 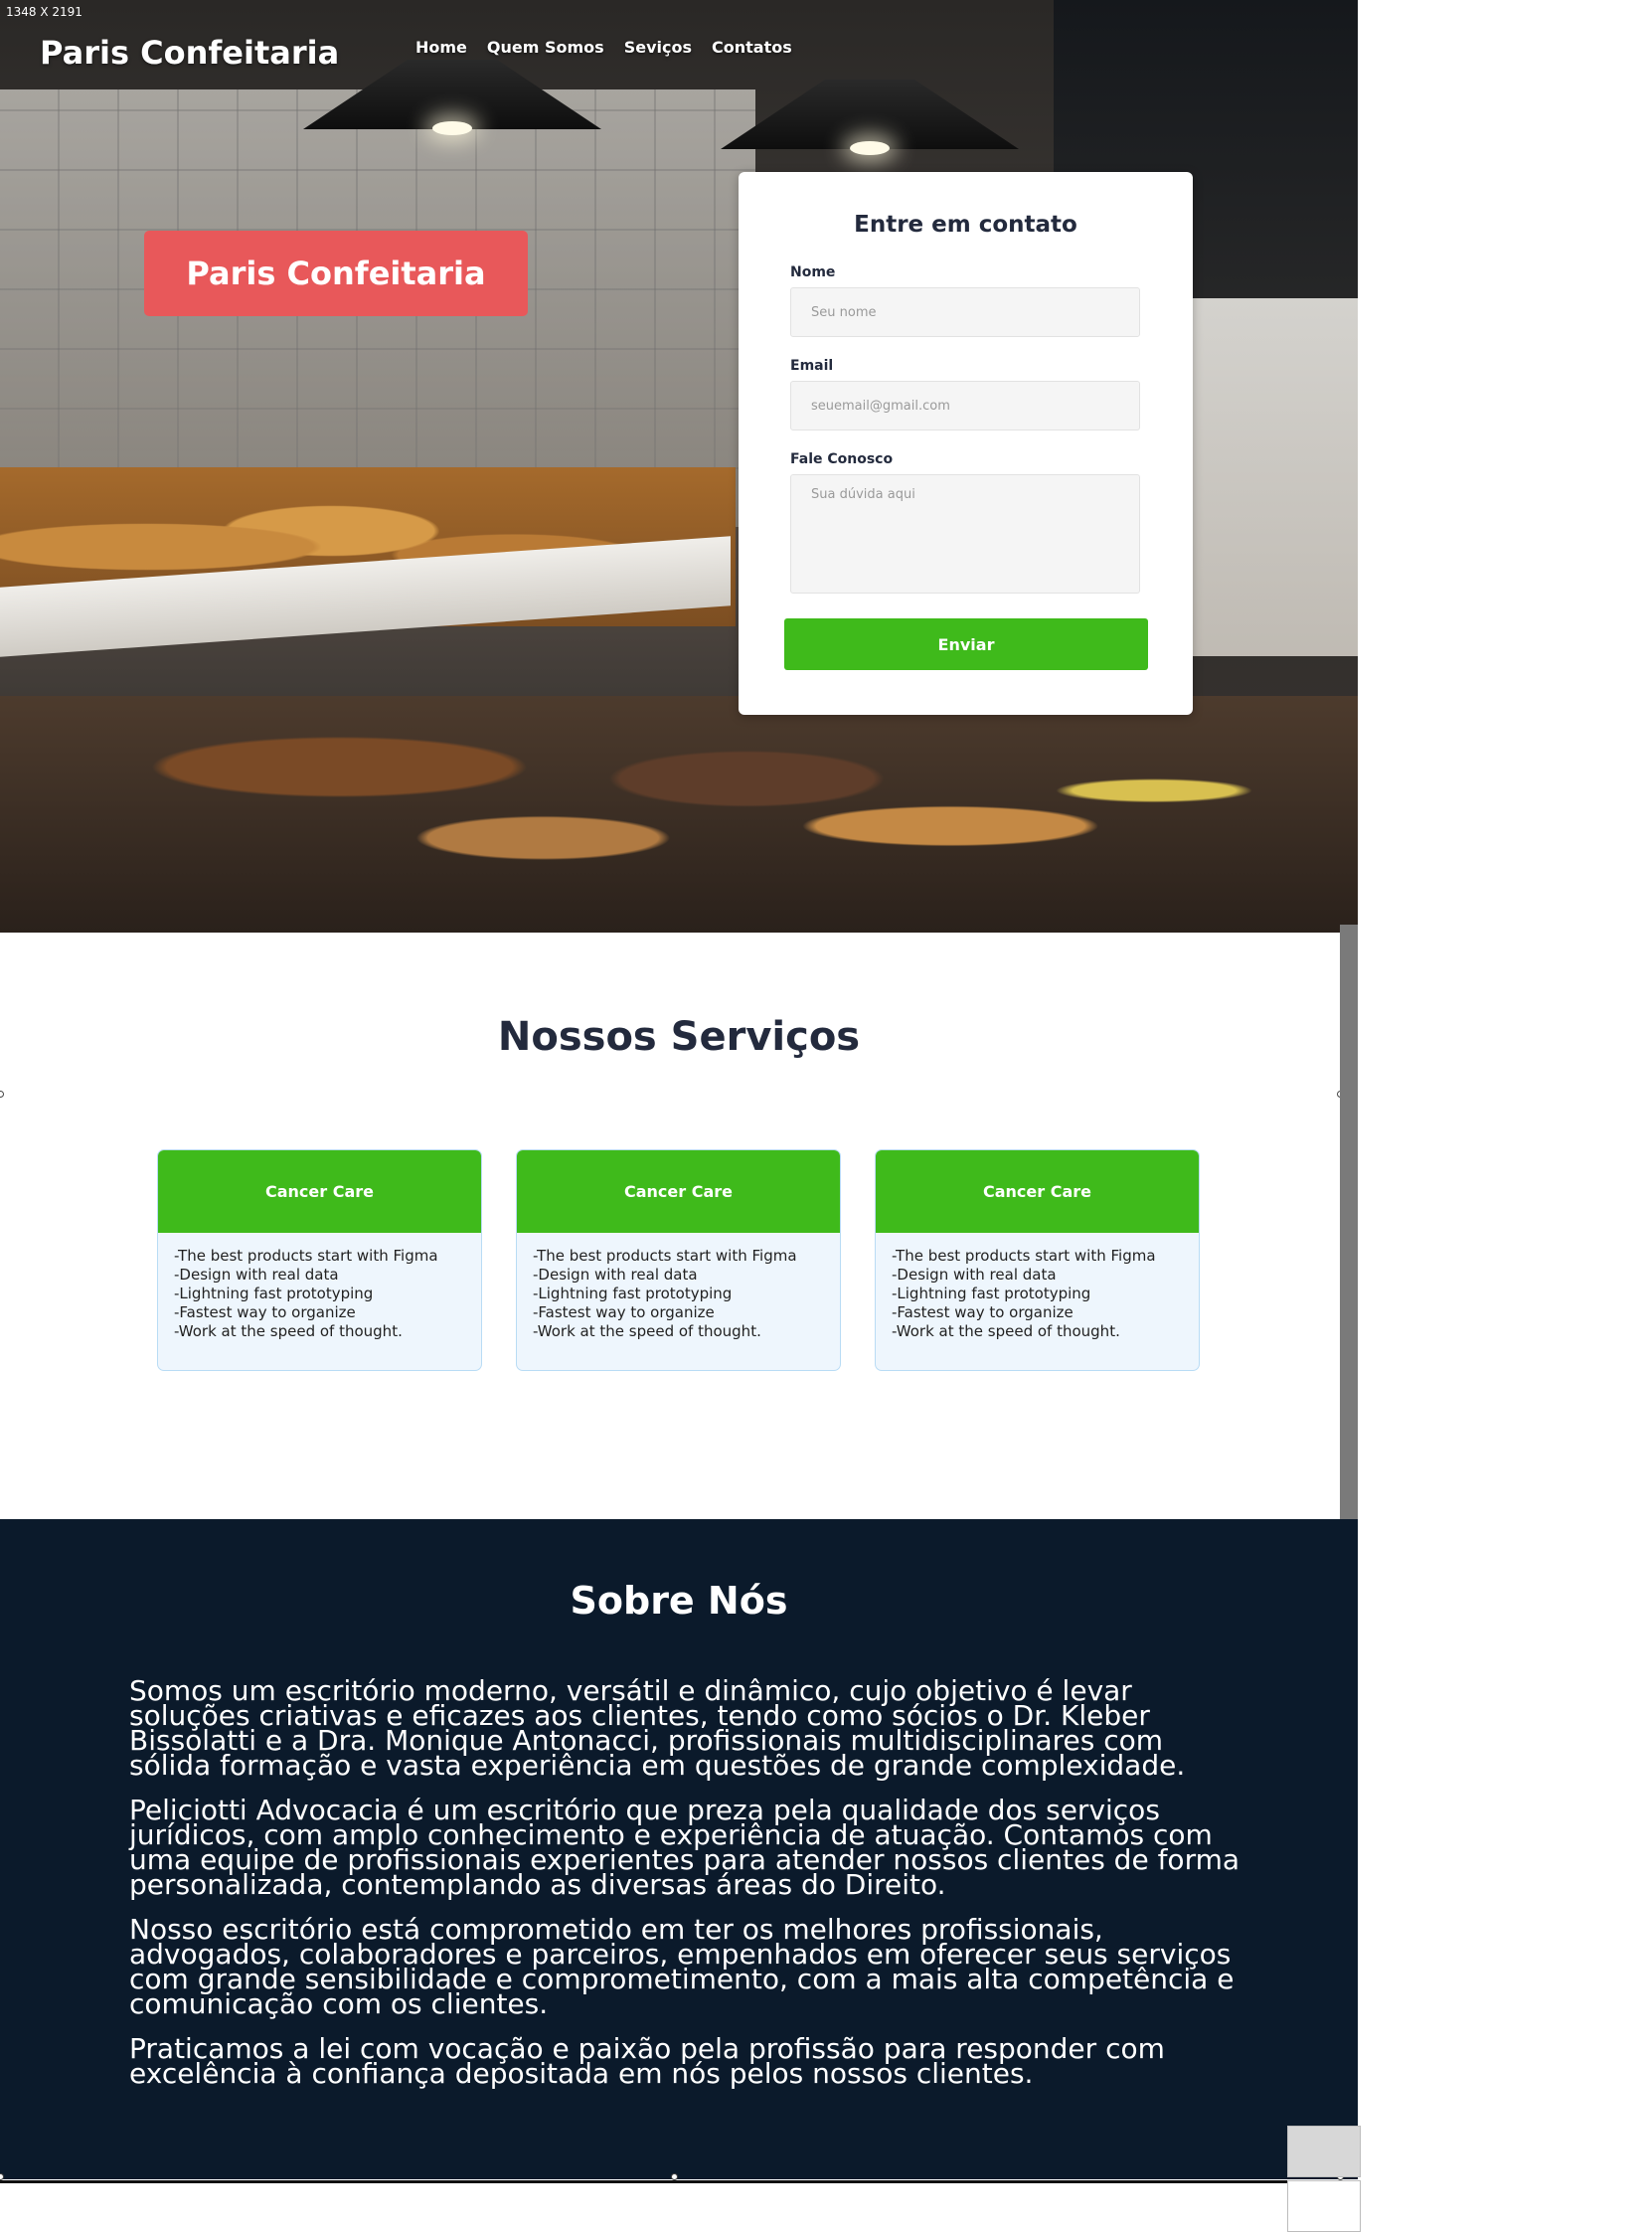 I want to click on contact-form-title: Entre em contato, so click(x=965, y=225).